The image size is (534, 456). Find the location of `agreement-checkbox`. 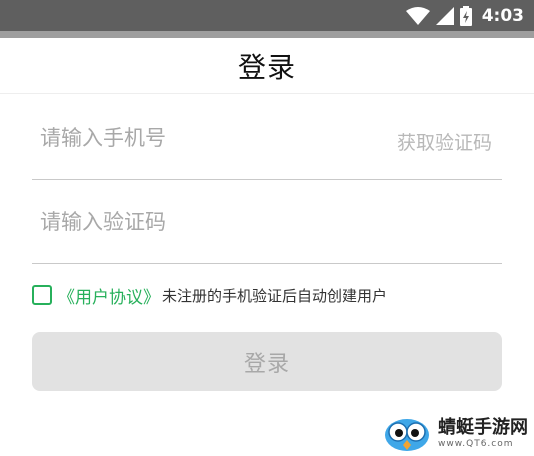

agreement-checkbox is located at coordinates (42, 295).